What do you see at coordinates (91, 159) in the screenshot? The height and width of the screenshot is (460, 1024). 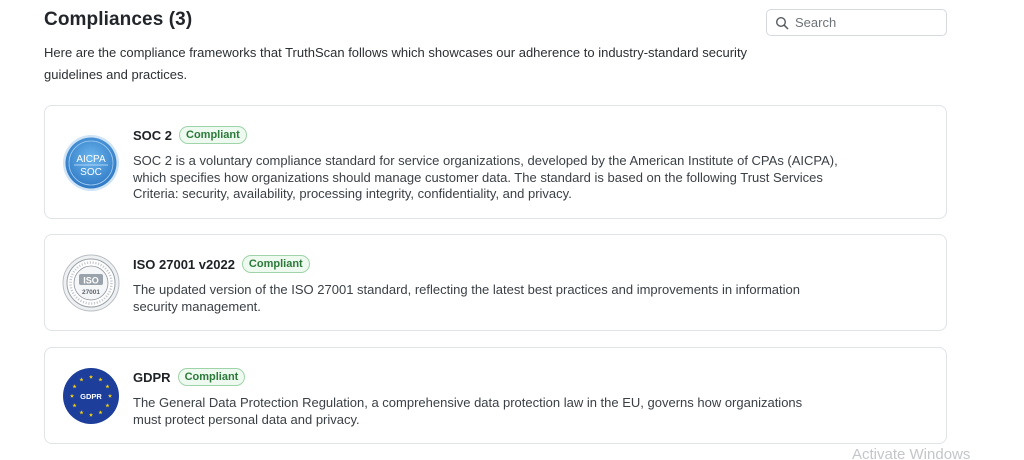 I see `soc-logo-top-text: AICPA` at bounding box center [91, 159].